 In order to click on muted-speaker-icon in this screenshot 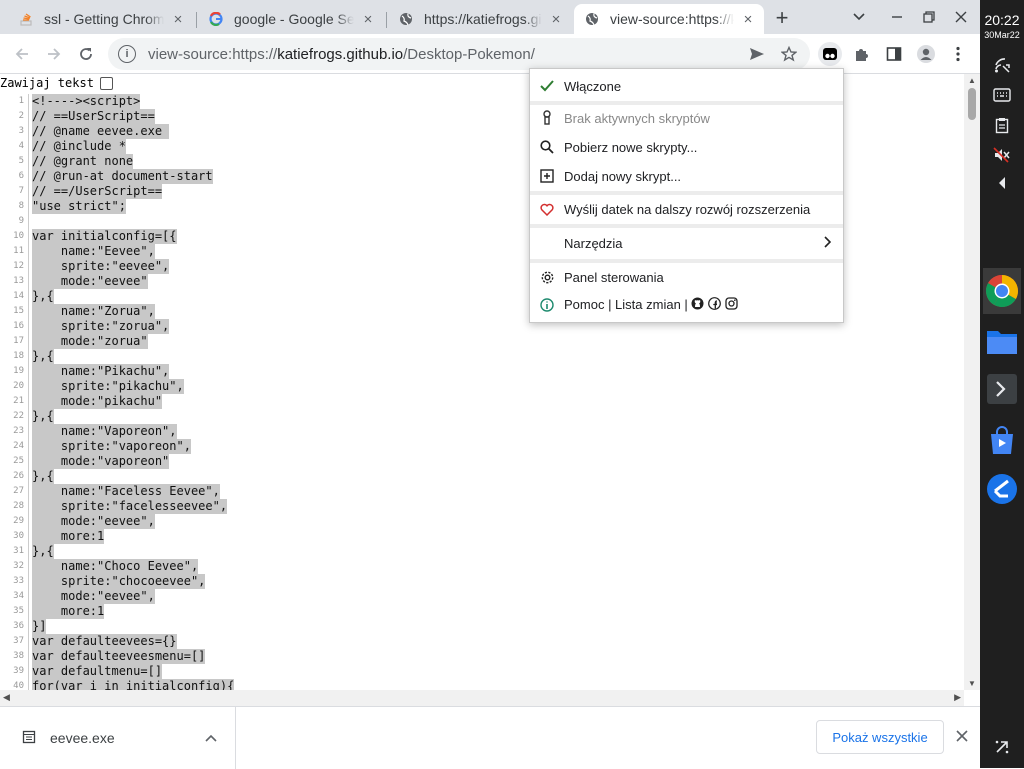, I will do `click(1002, 155)`.